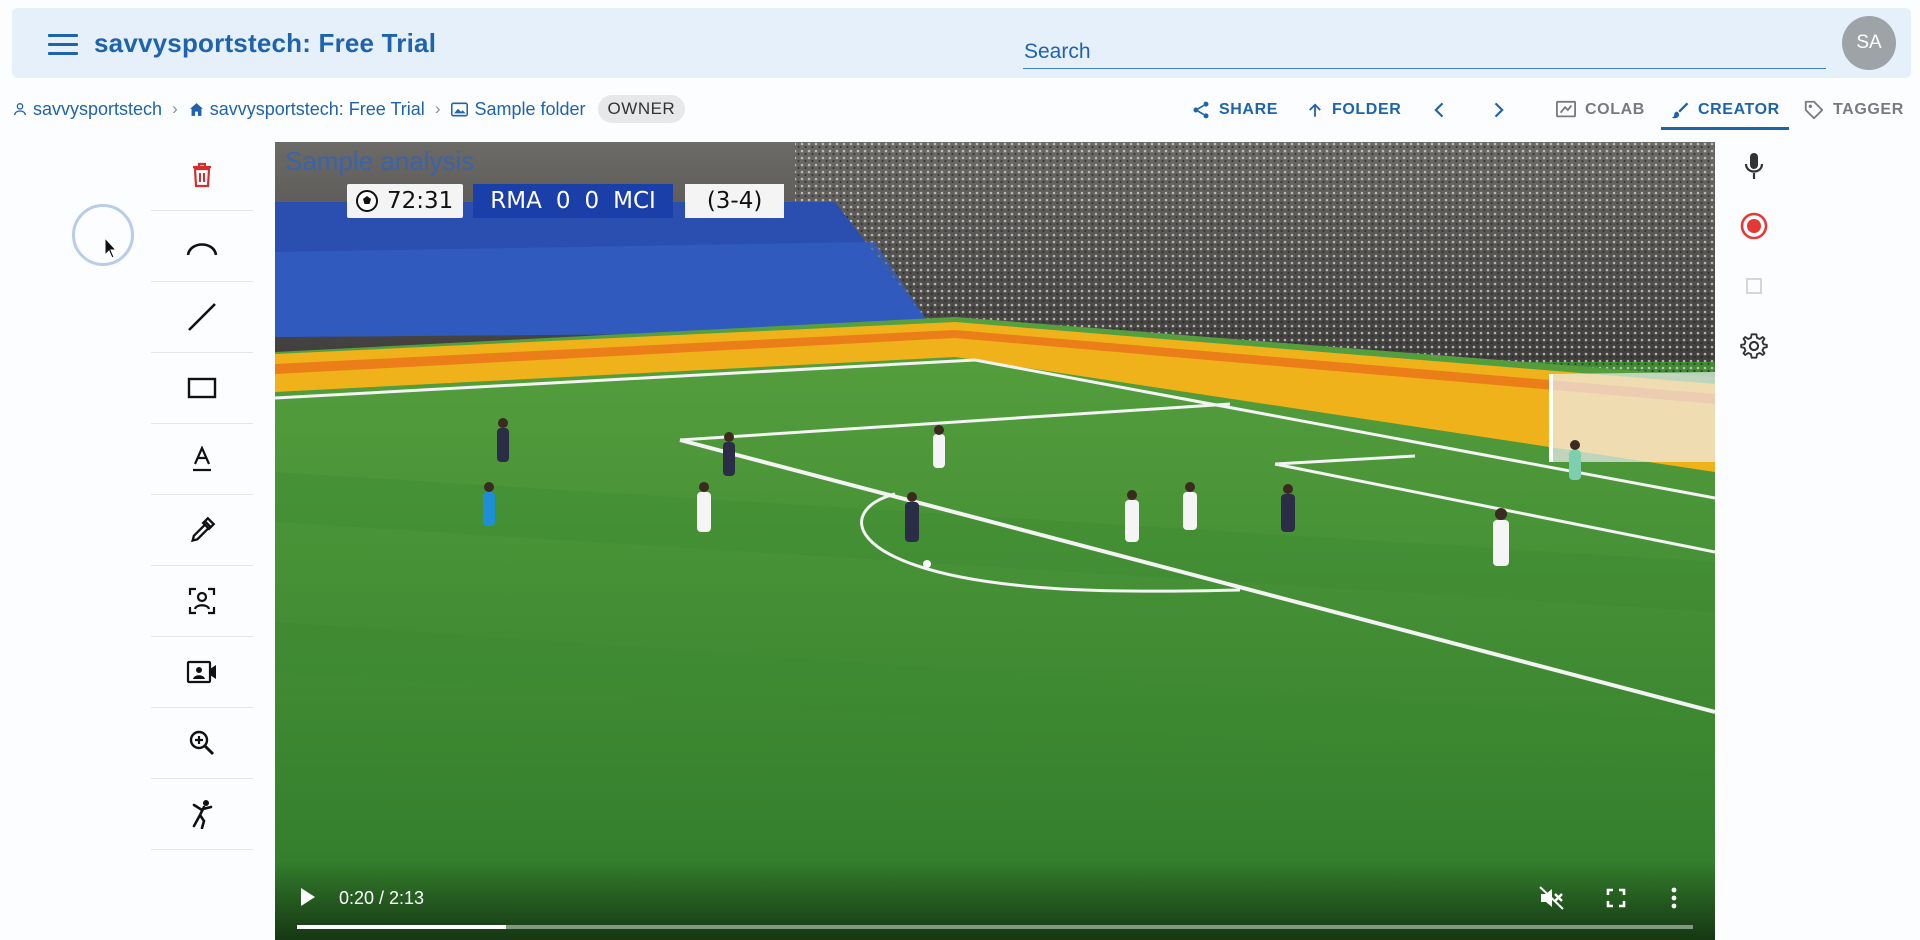  Describe the element at coordinates (367, 201) in the screenshot. I see `football-icon` at that location.